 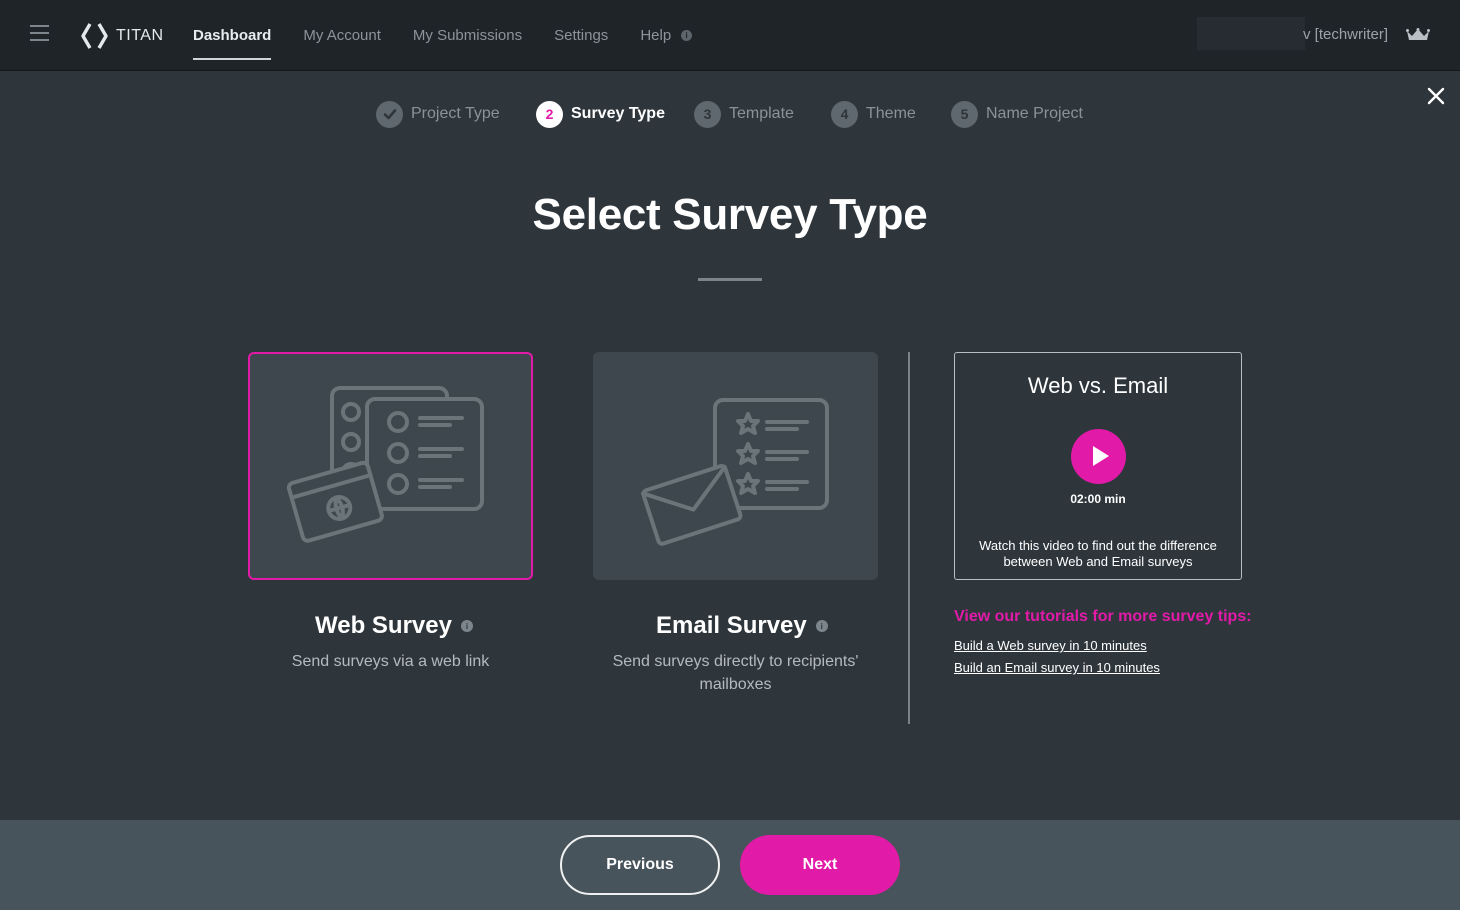 I want to click on web-survey-title: Web Survey i, so click(x=394, y=626).